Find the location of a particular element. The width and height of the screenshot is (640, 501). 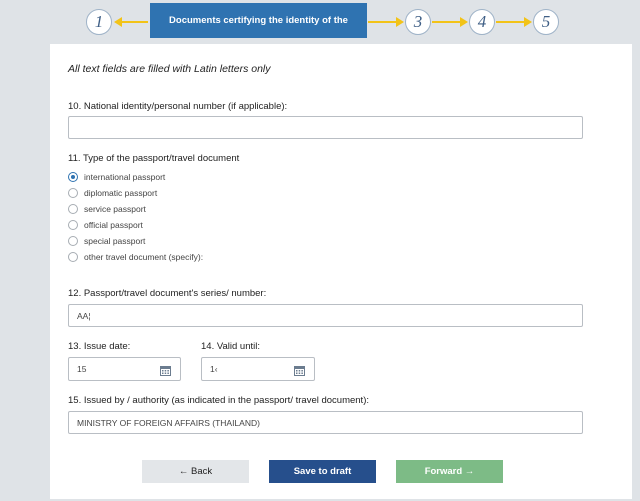

radio-option-service: service passport is located at coordinates (107, 209).